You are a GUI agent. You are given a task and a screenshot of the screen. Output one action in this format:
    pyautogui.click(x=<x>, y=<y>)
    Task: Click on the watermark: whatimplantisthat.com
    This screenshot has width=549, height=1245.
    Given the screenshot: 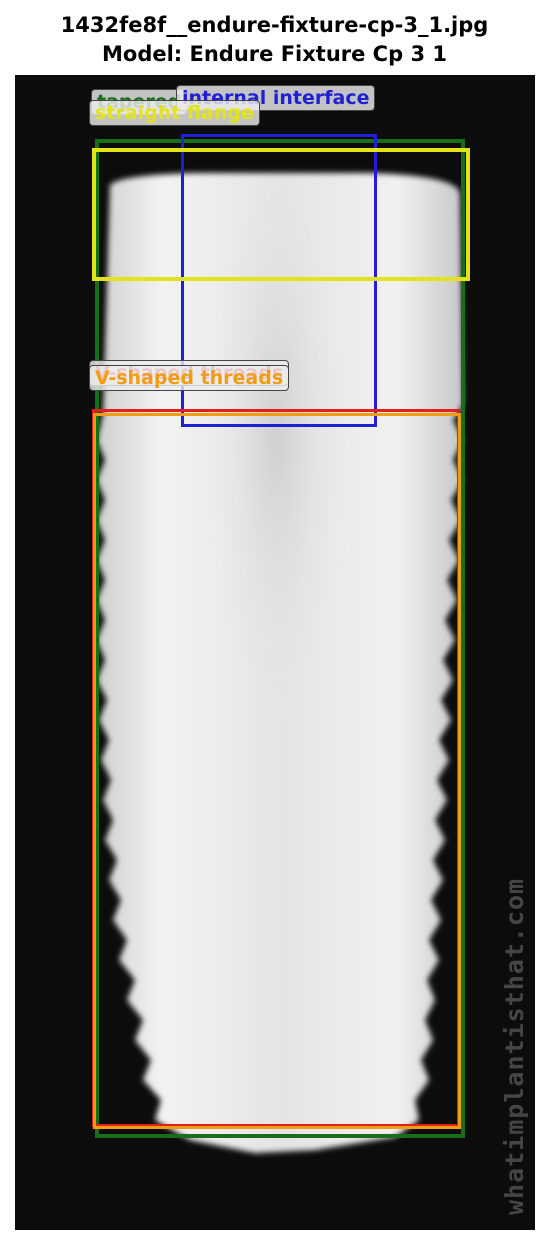 What is the action you would take?
    pyautogui.click(x=514, y=1046)
    